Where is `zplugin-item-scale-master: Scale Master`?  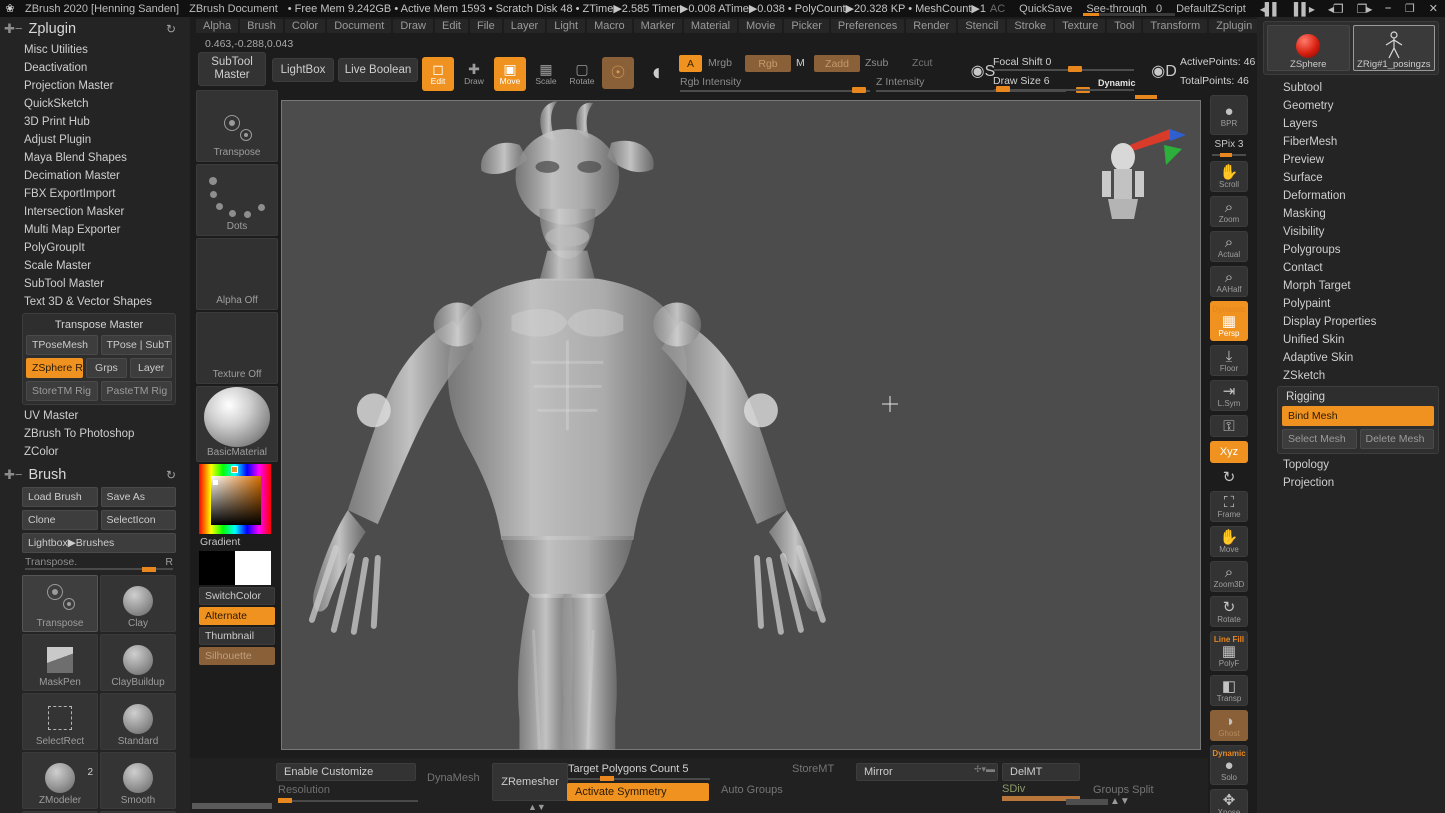 zplugin-item-scale-master: Scale Master is located at coordinates (95, 266).